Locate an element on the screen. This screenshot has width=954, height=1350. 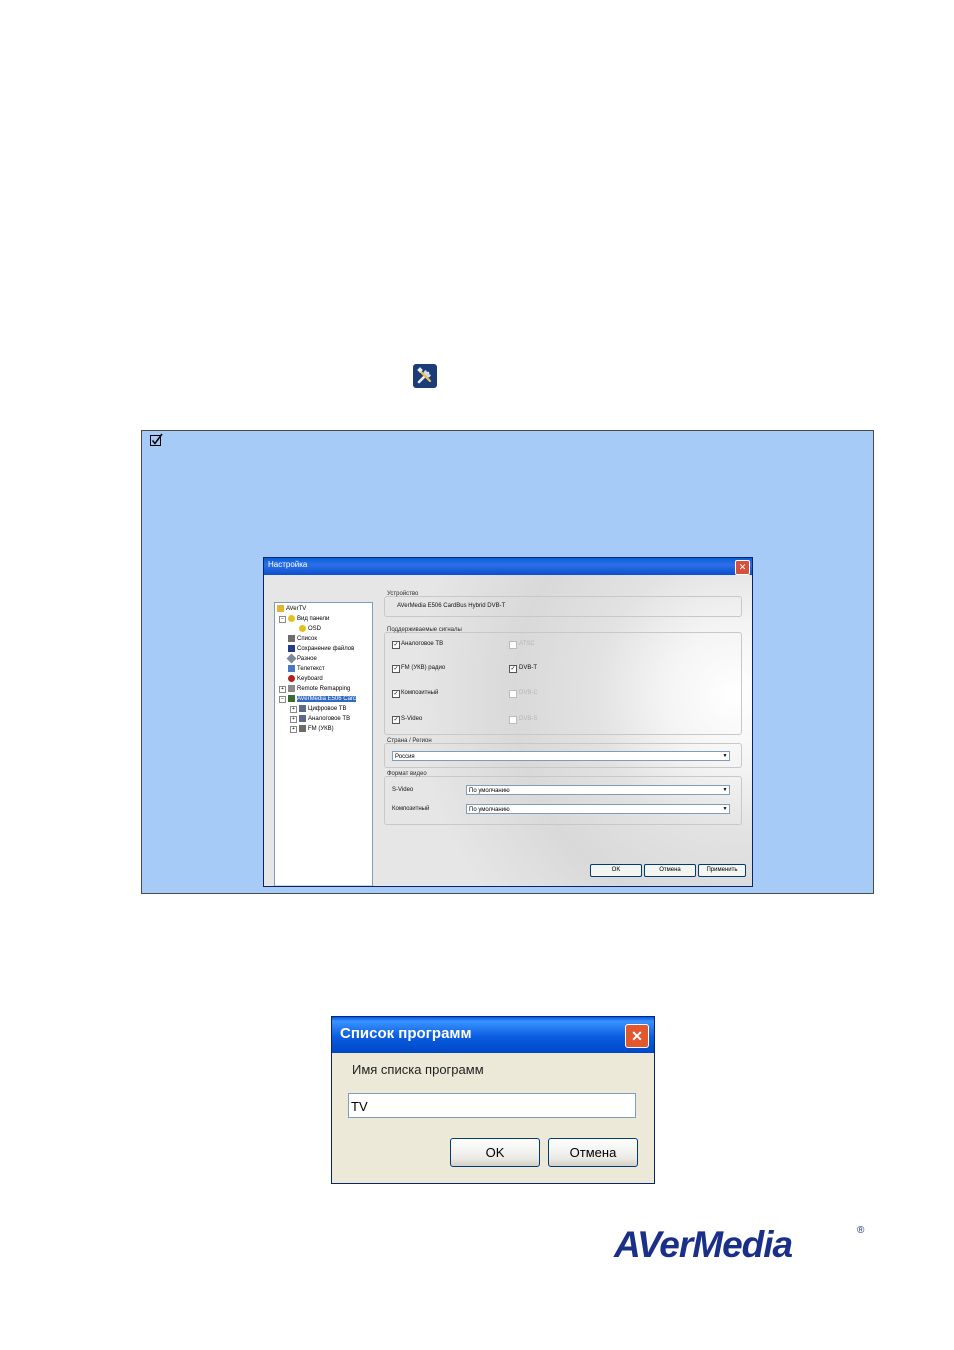
panel-icon is located at coordinates (291, 618).